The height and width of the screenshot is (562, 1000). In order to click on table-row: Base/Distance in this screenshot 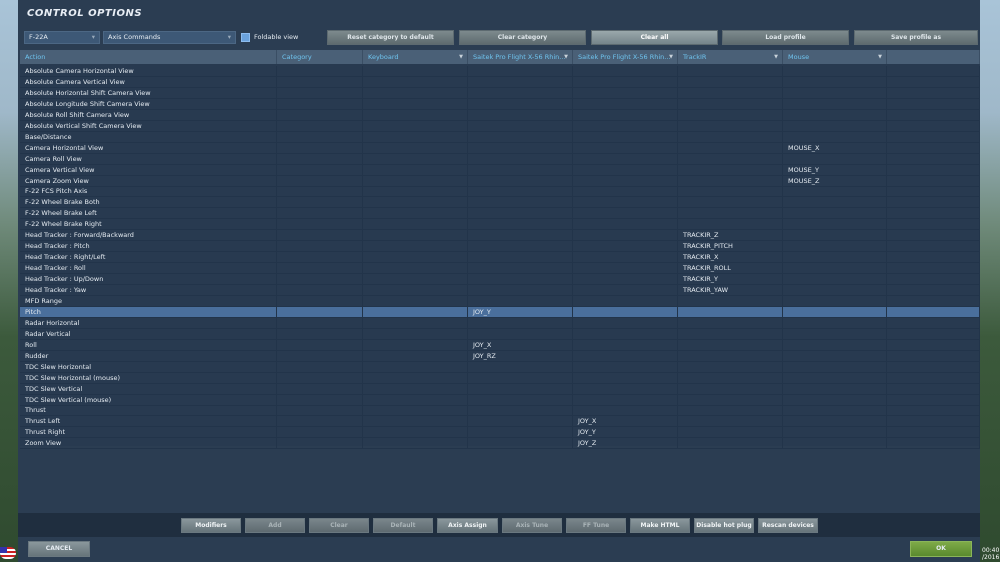, I will do `click(500, 137)`.